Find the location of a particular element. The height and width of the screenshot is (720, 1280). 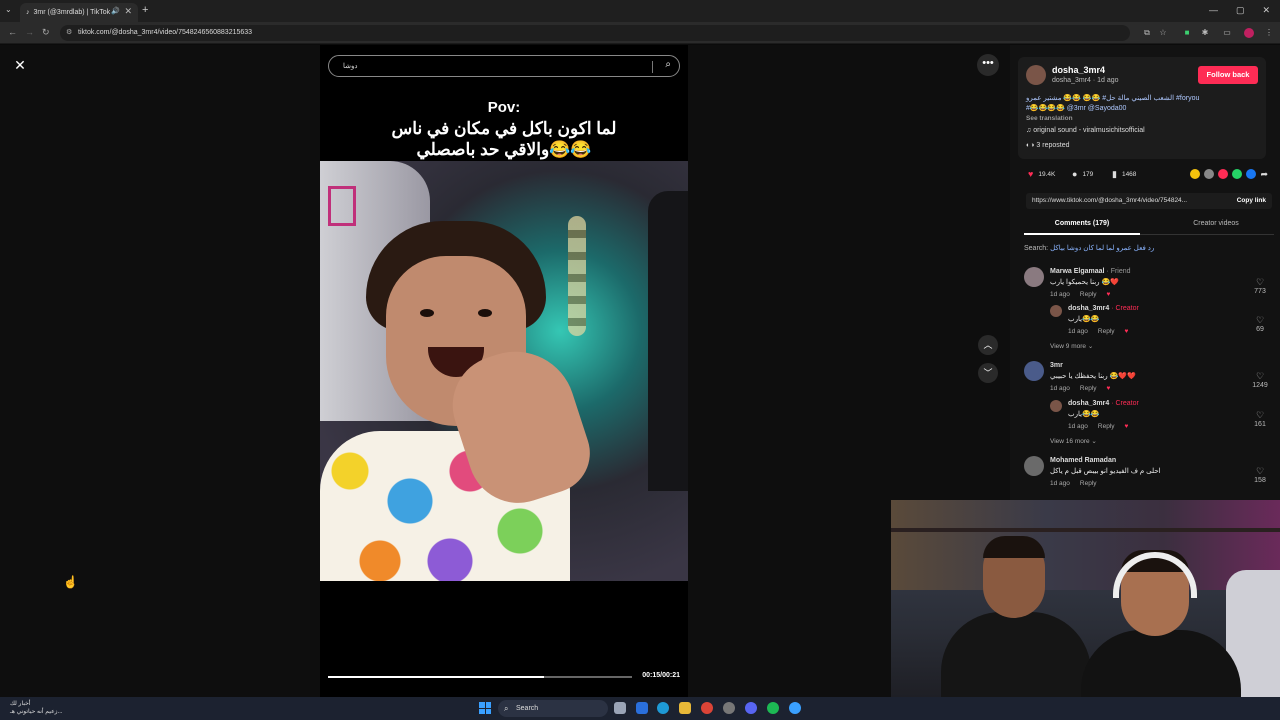

share-tiktok-icon is located at coordinates (1223, 174).